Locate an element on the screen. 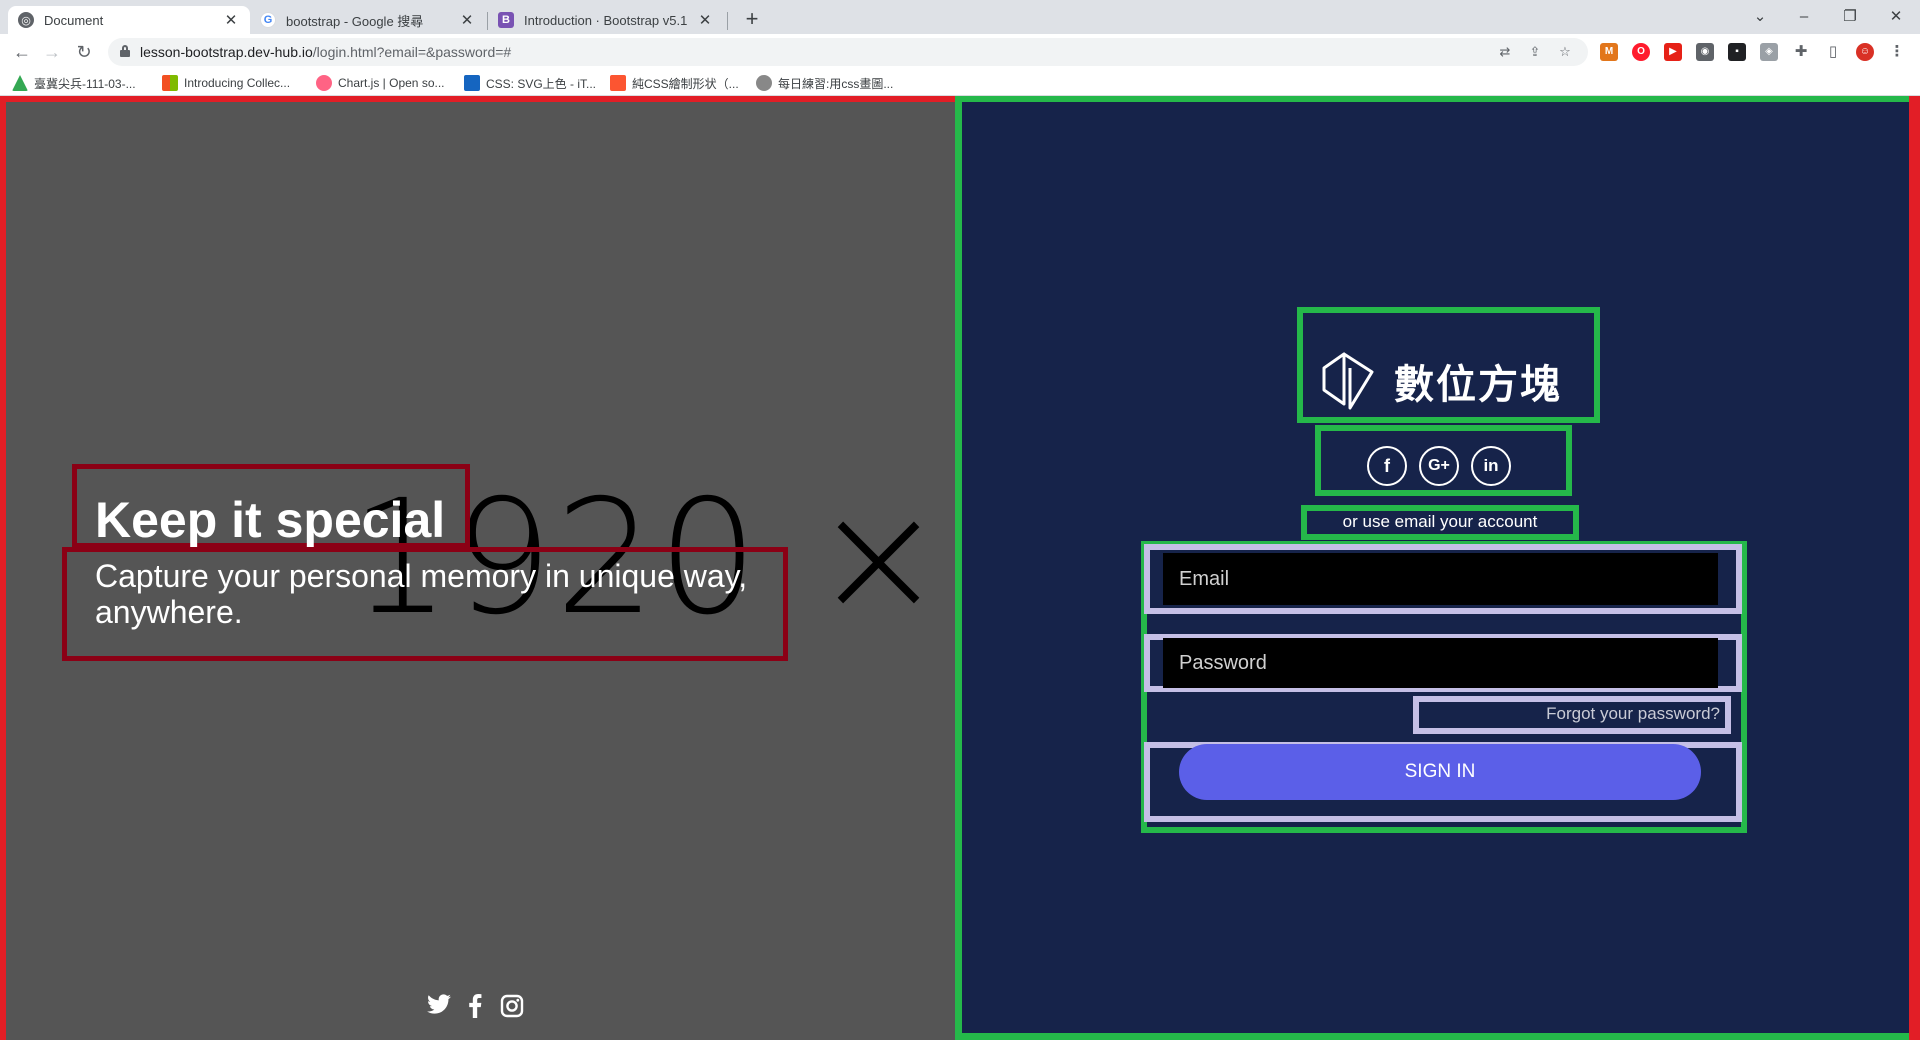  back-icon: ← is located at coordinates (22, 52).